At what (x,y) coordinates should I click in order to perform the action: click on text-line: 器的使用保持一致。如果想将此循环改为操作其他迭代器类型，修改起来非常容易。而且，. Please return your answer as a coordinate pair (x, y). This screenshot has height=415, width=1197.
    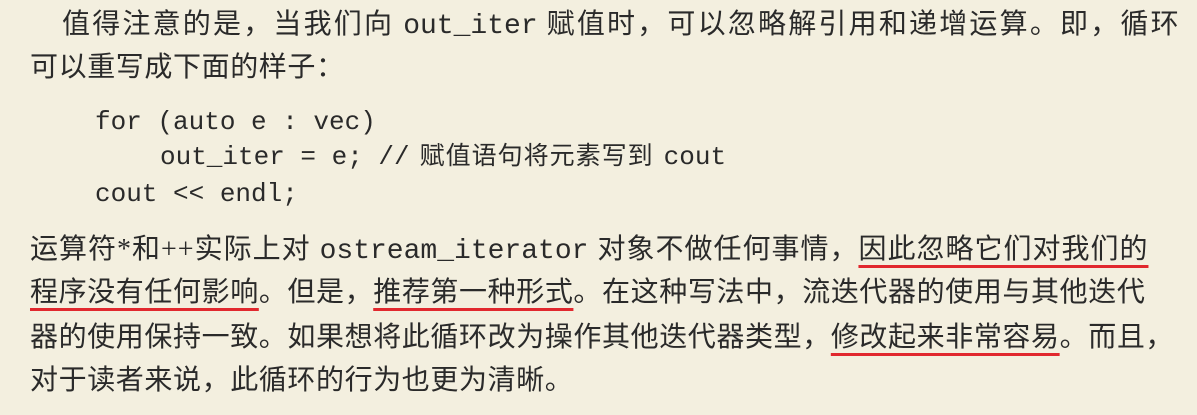
    Looking at the image, I should click on (602, 338).